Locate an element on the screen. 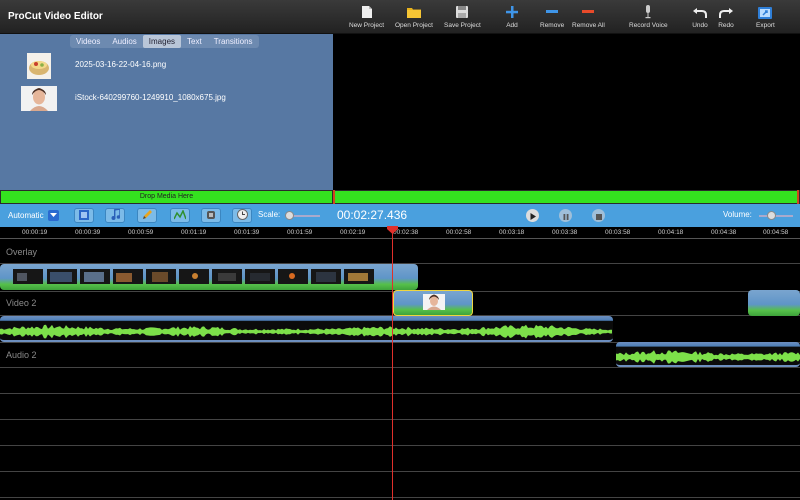 The height and width of the screenshot is (500, 800). minus-red-icon is located at coordinates (588, 12).